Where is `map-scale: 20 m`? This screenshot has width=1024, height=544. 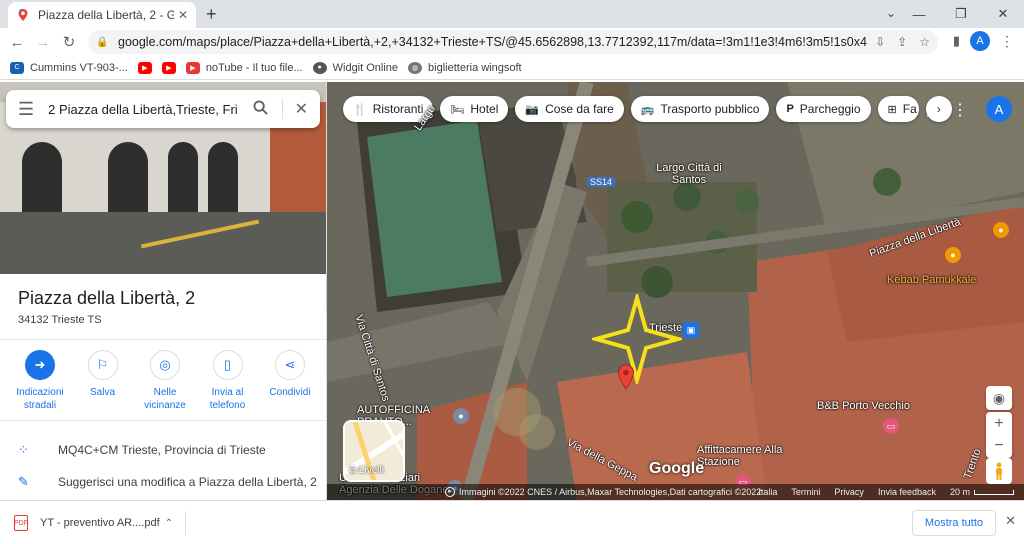
map-scale: 20 m is located at coordinates (982, 492).